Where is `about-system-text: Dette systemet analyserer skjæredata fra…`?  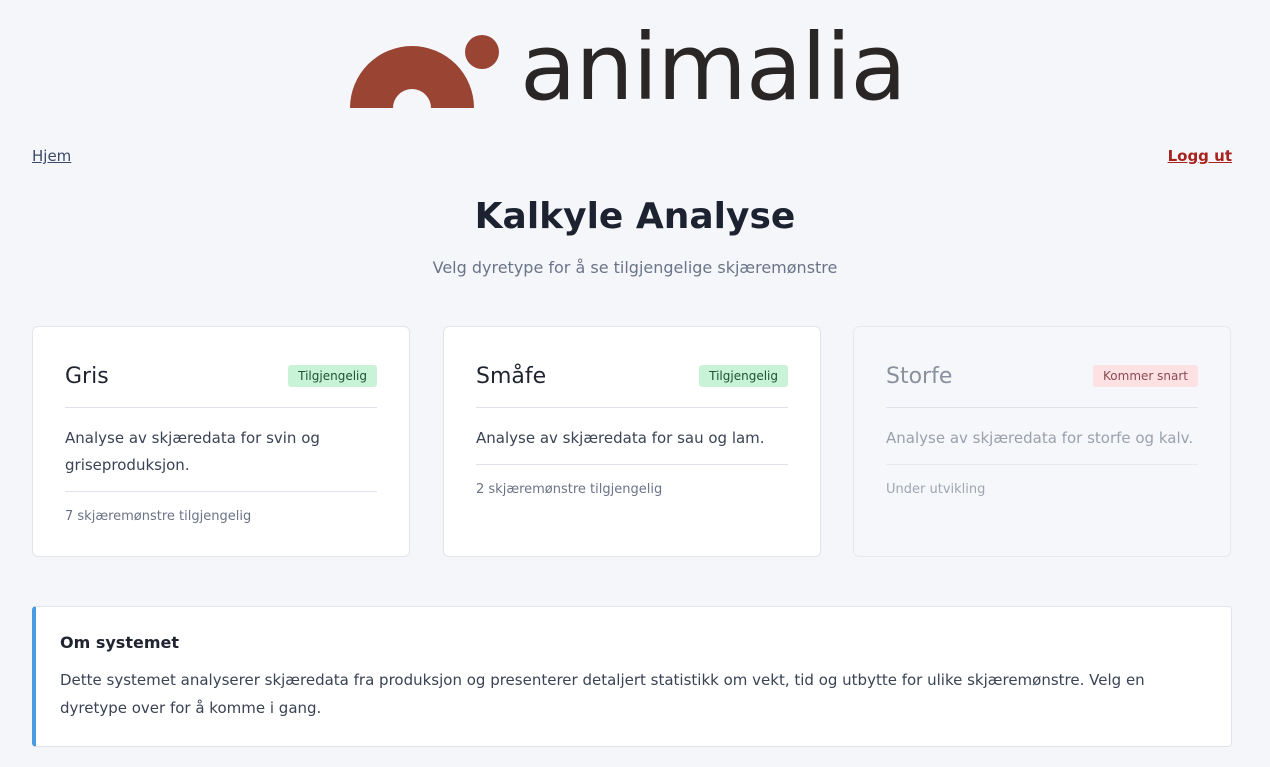 about-system-text: Dette systemet analyserer skjæredata fra… is located at coordinates (602, 694).